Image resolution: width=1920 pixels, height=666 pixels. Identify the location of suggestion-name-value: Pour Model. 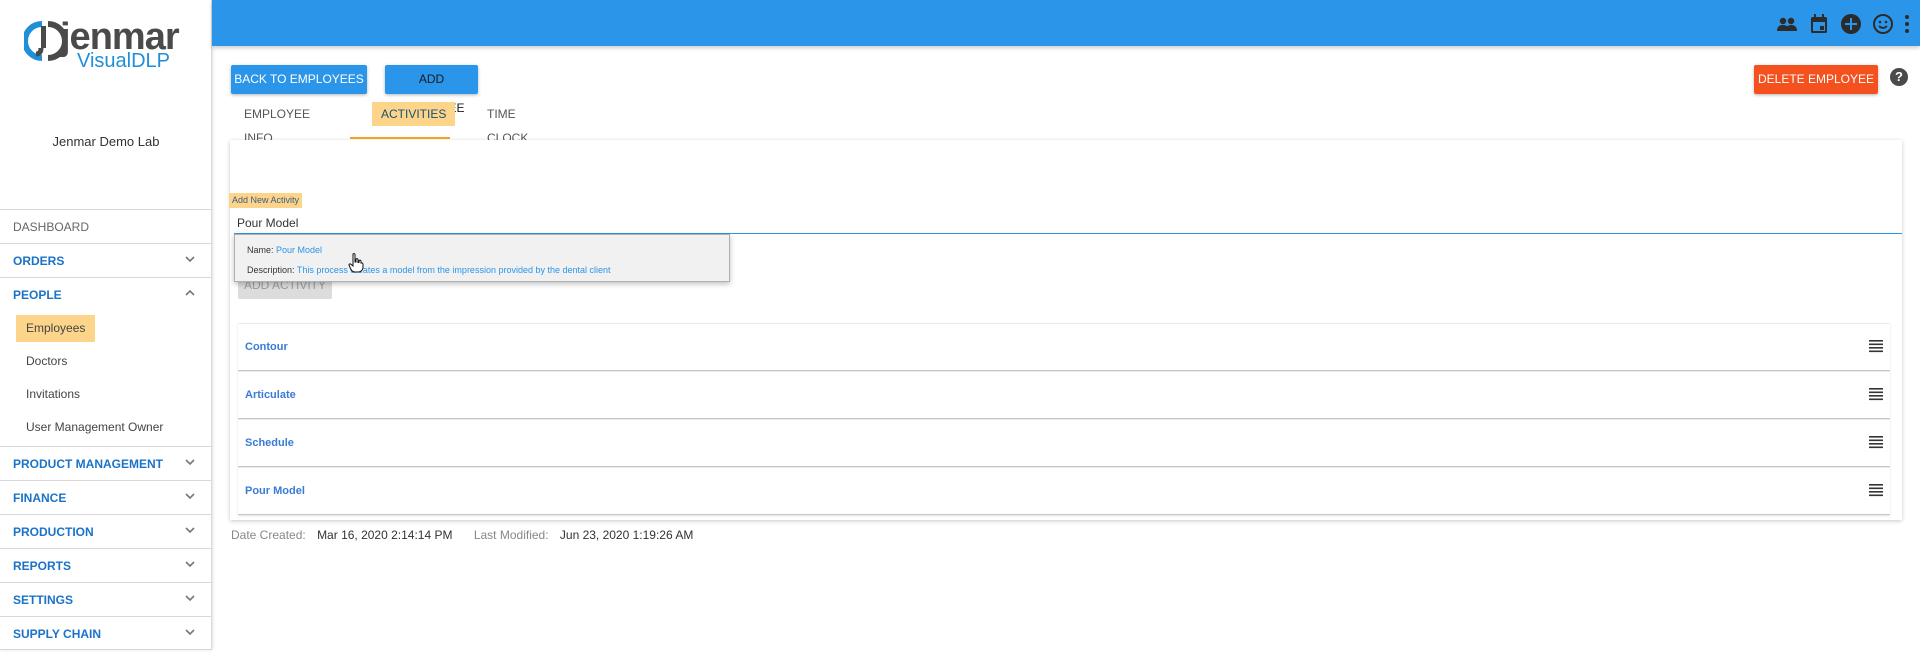
(299, 250).